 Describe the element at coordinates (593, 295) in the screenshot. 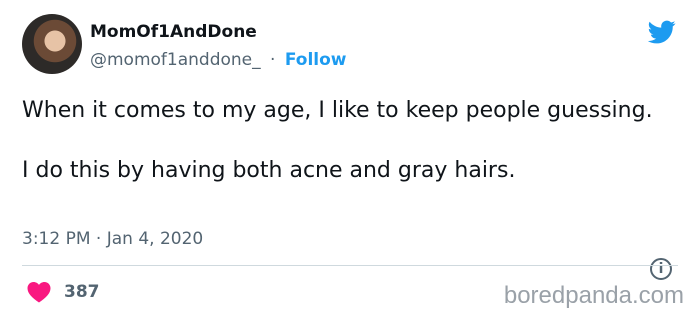

I see `watermark: boredpanda.com` at that location.